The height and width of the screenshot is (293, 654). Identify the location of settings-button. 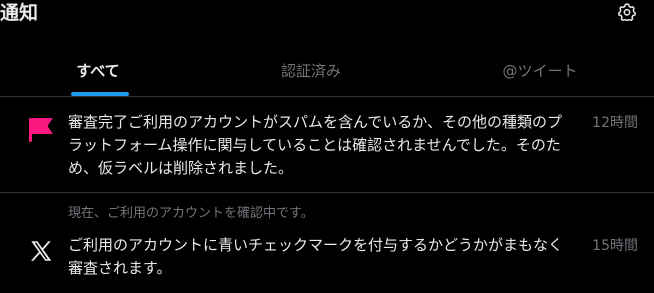
(627, 12).